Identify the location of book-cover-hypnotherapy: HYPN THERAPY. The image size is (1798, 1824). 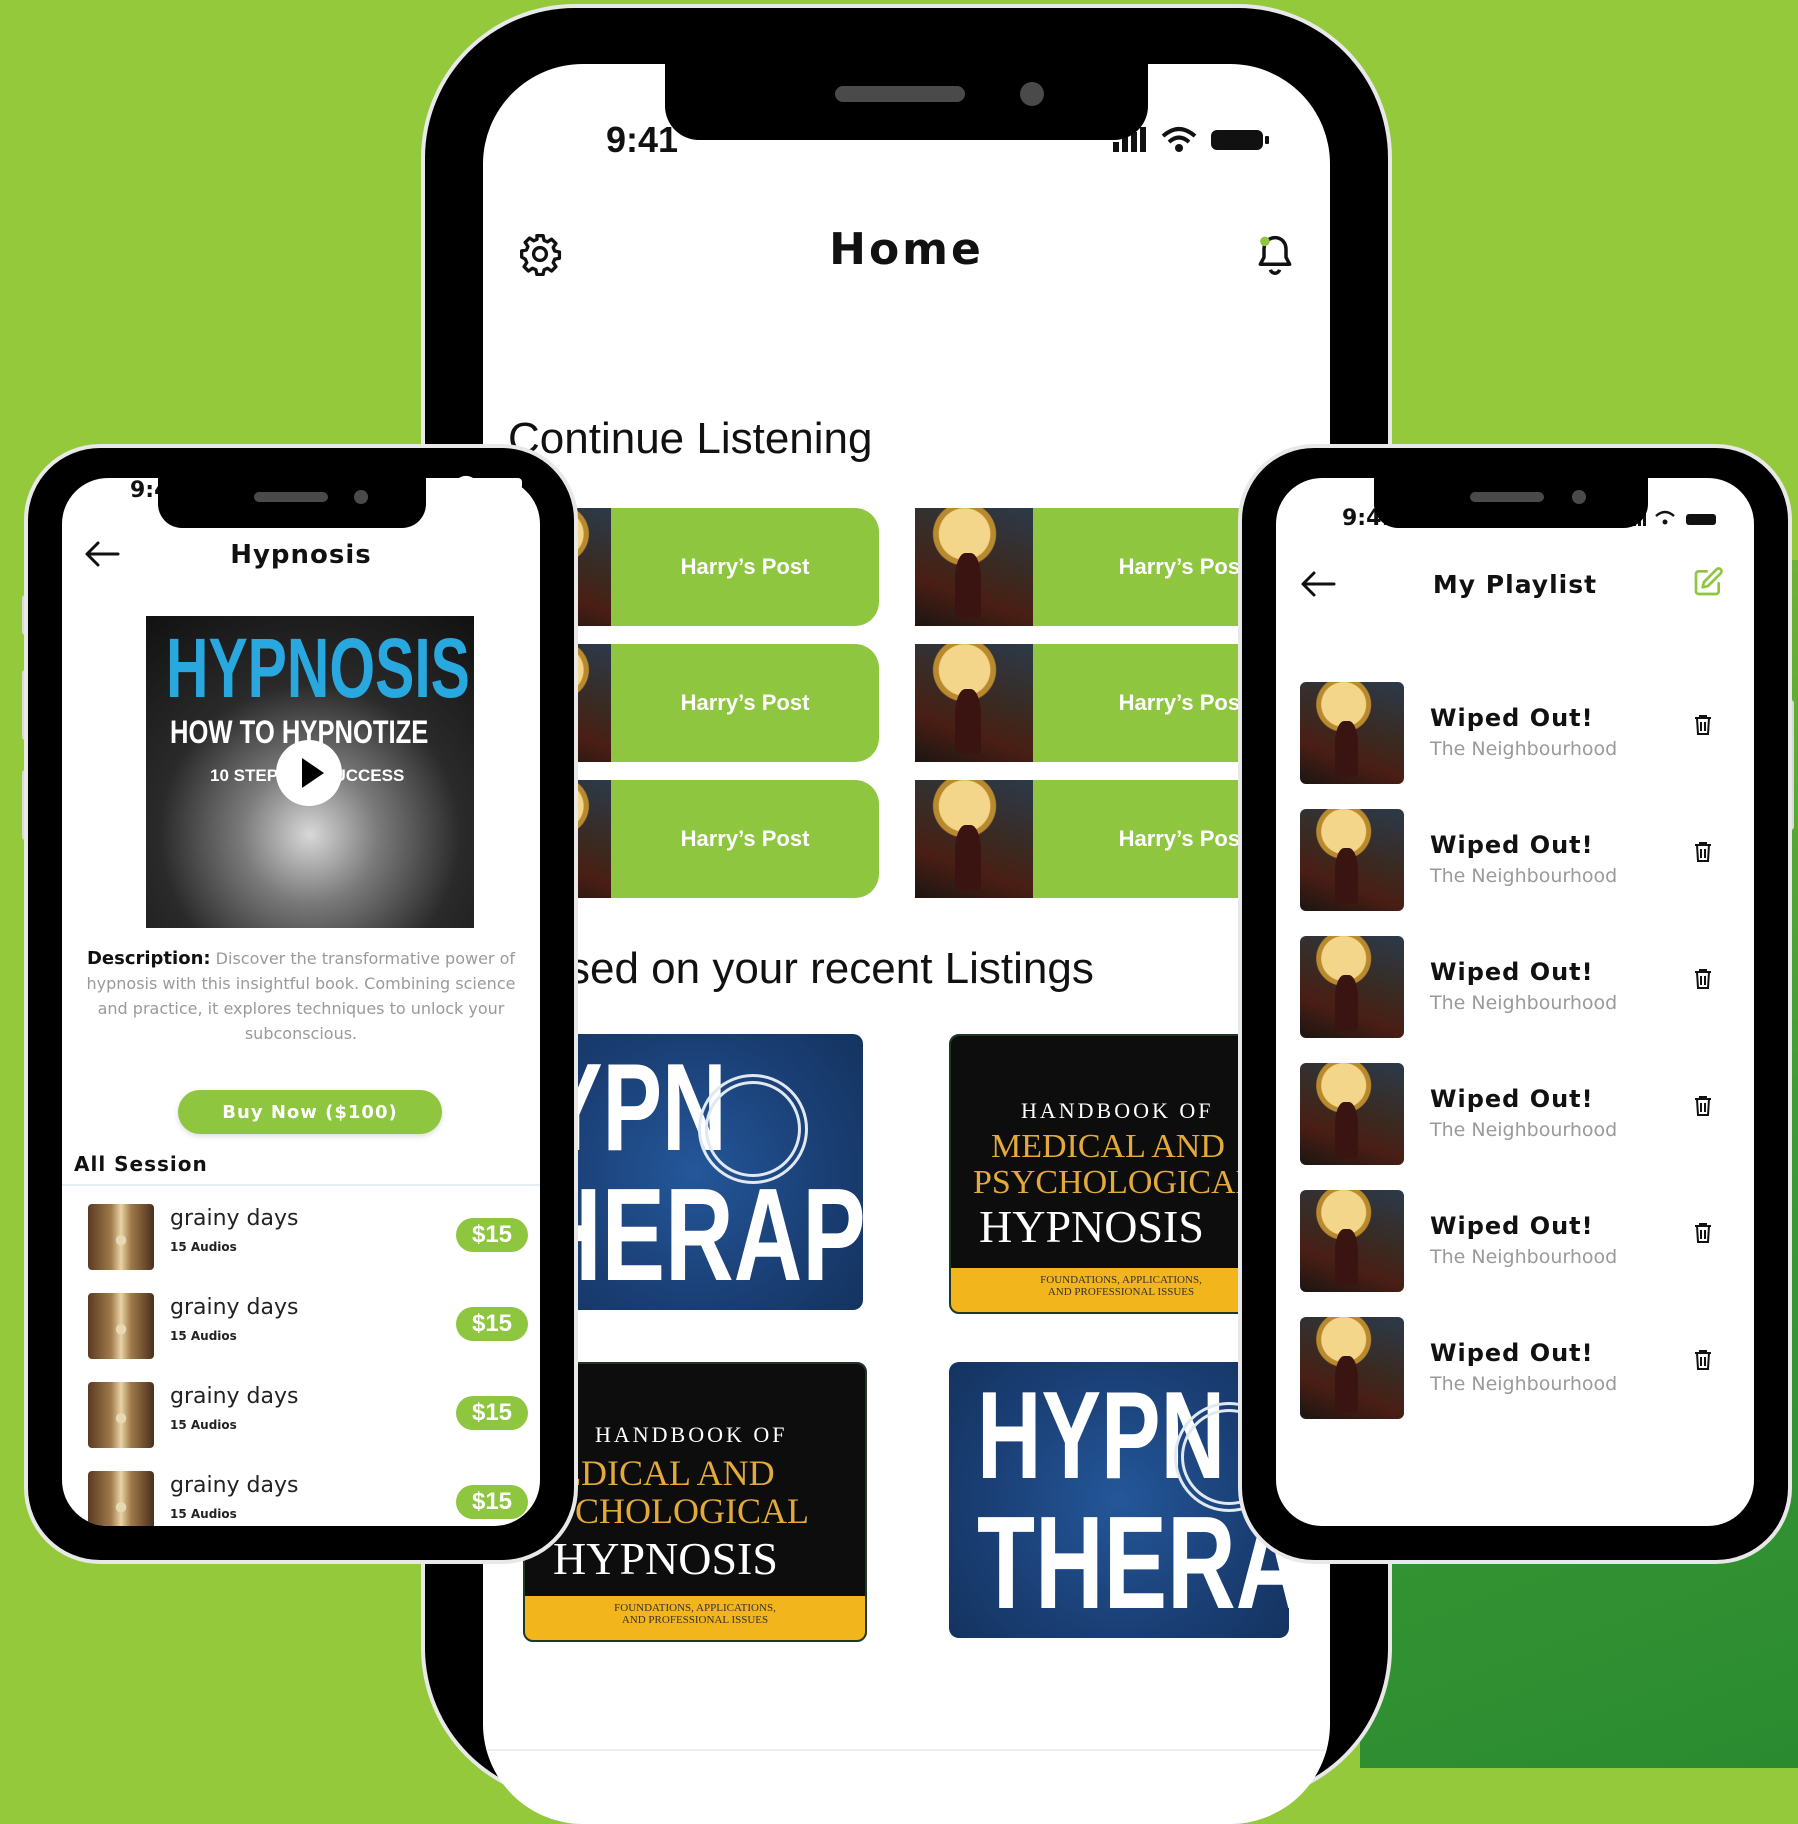
(1119, 1500).